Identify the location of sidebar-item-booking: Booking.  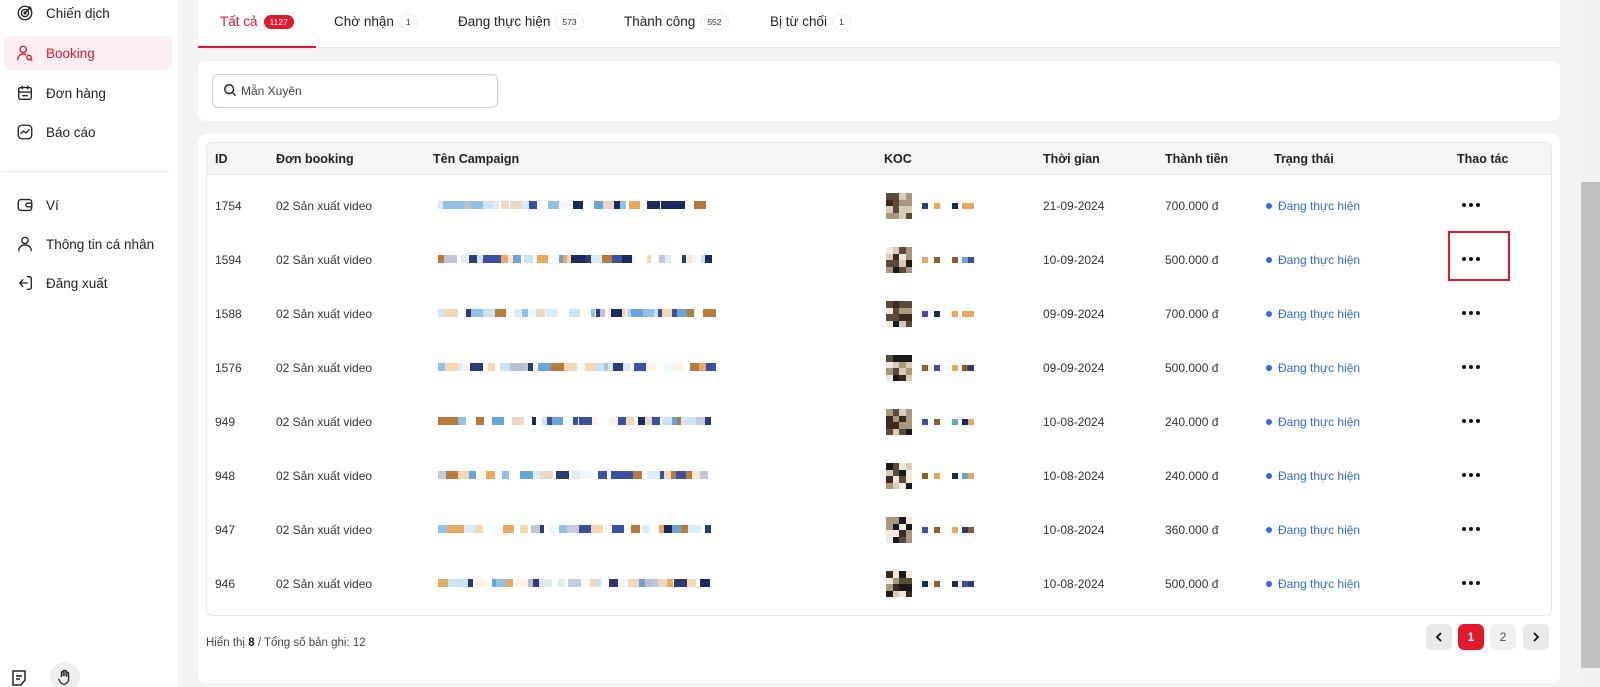
(88, 53).